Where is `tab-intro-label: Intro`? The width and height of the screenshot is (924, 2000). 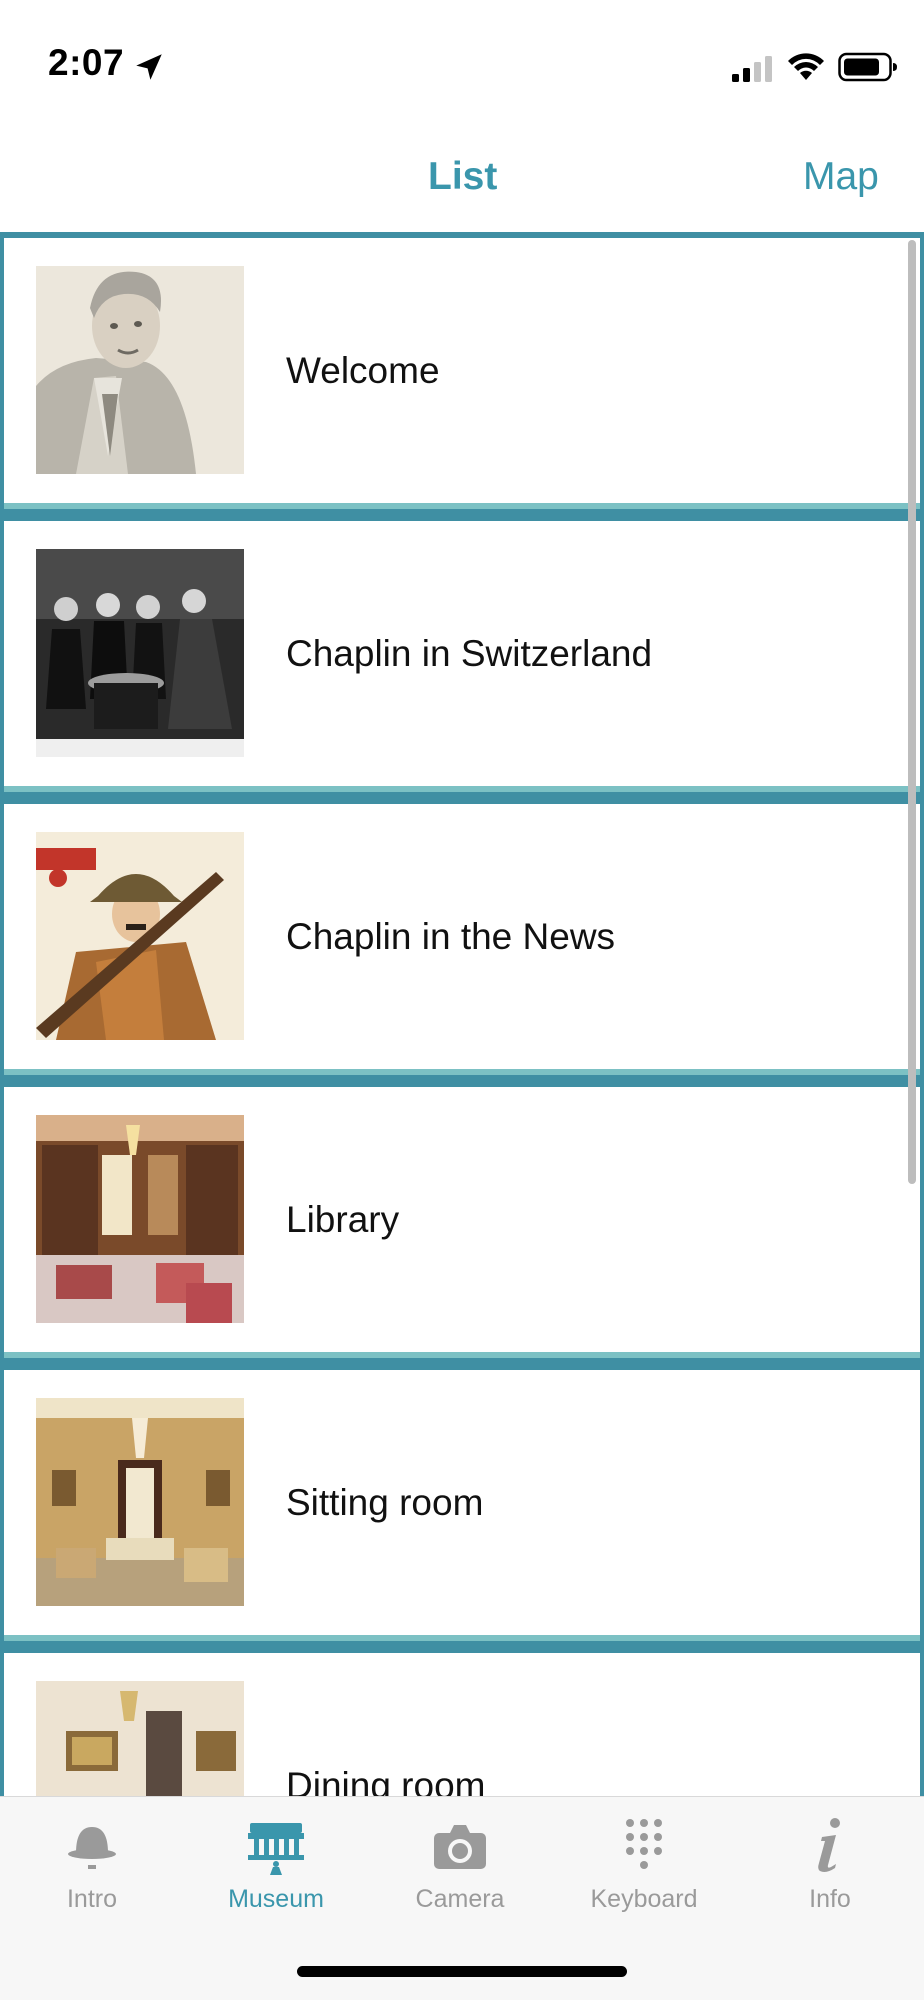
tab-intro-label: Intro is located at coordinates (92, 1899).